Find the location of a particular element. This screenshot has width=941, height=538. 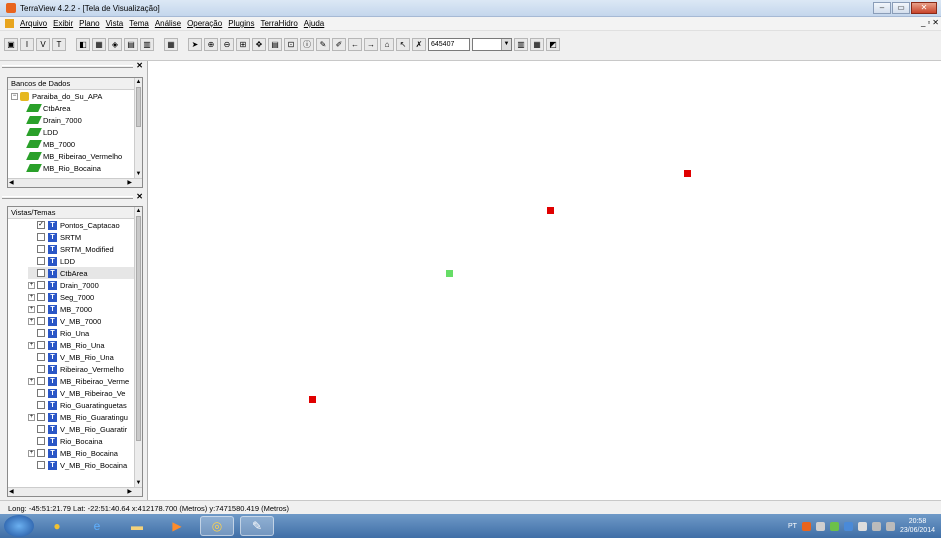

theme-item: + T MB_Rio_Guaratingu is located at coordinates (85, 417).